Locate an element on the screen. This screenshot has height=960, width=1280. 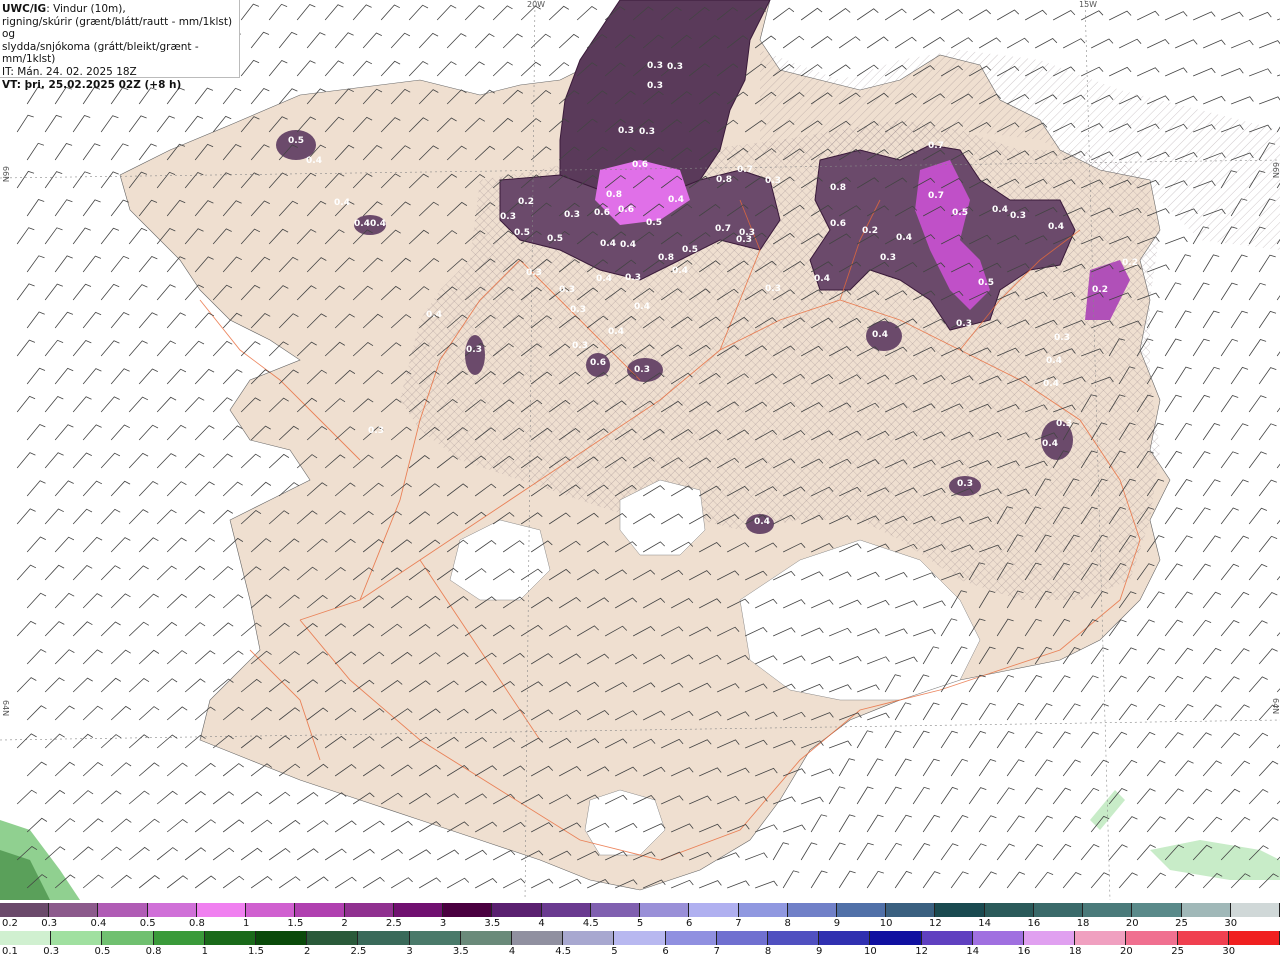
lat-label-66n-right: 66N is located at coordinates (1275, 170).